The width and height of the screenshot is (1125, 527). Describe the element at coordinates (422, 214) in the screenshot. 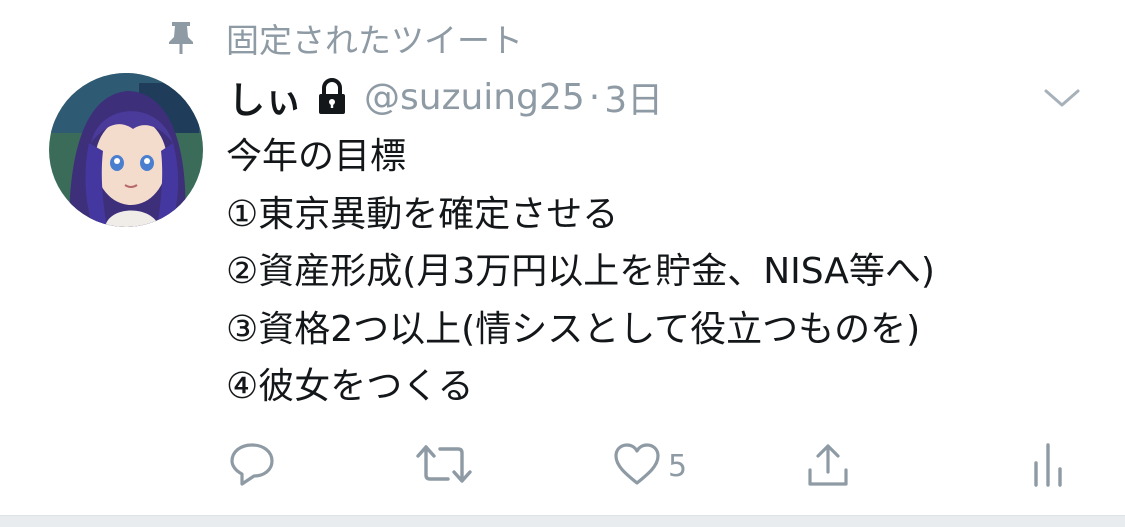

I see `tweet-line: ①東京異動を確定させる` at that location.